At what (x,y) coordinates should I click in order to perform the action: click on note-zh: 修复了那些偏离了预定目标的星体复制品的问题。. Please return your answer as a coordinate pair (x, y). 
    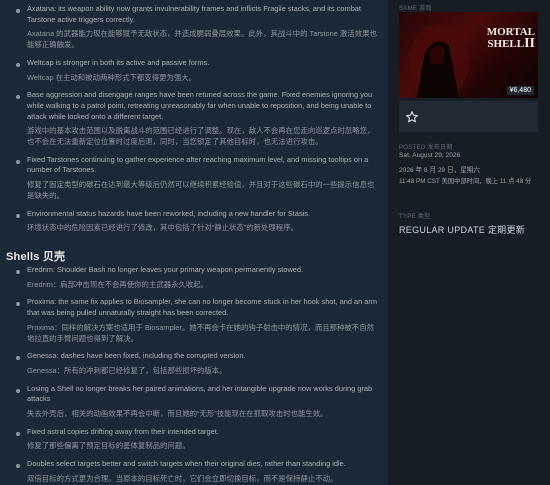
    Looking at the image, I should click on (108, 446).